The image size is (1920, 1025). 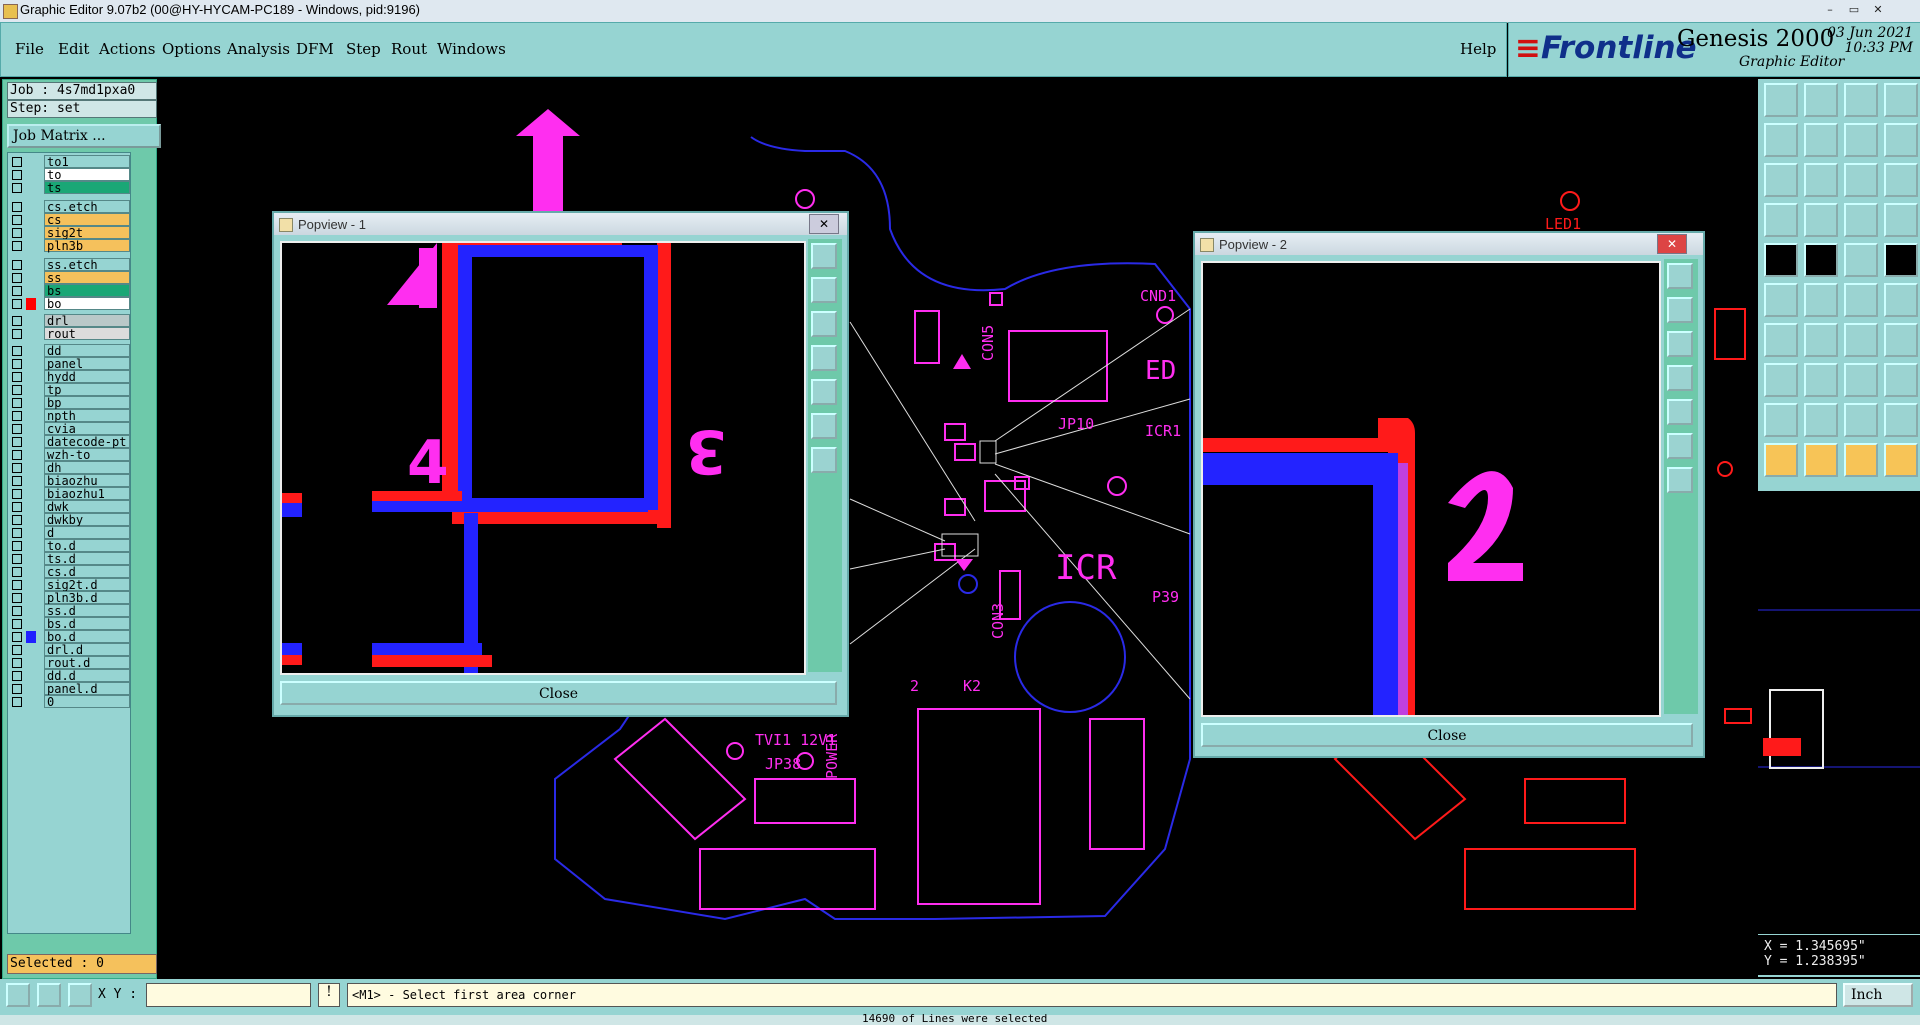 I want to click on layer-name: bo, so click(x=87, y=304).